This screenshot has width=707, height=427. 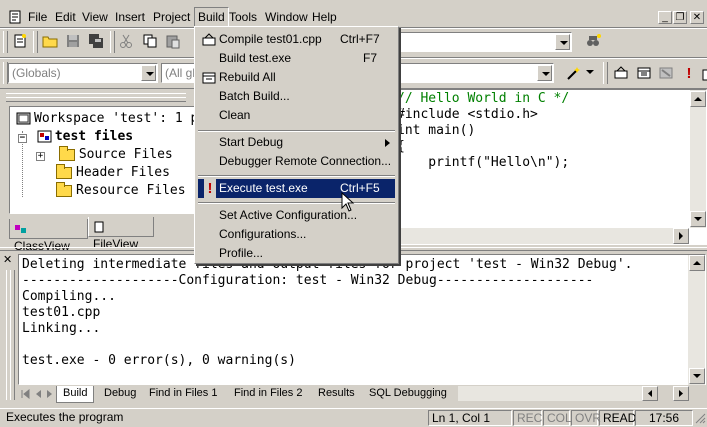 I want to click on folder-resource-files: Resource Files, so click(x=121, y=190).